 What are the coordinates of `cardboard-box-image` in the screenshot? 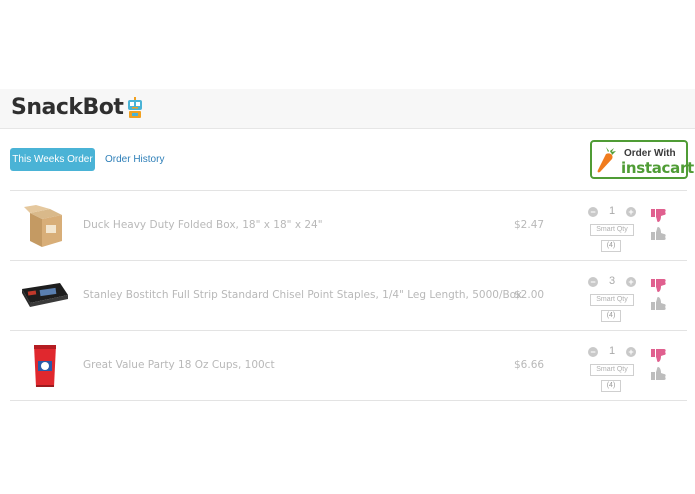 It's located at (43, 226).